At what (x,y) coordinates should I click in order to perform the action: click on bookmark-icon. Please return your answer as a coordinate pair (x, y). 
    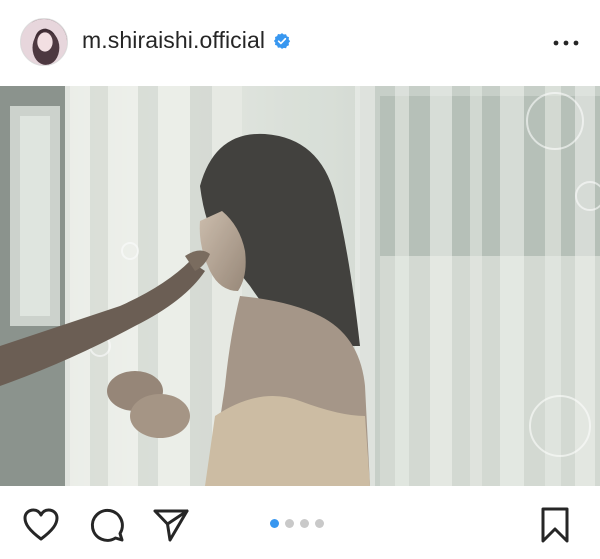
    Looking at the image, I should click on (555, 525).